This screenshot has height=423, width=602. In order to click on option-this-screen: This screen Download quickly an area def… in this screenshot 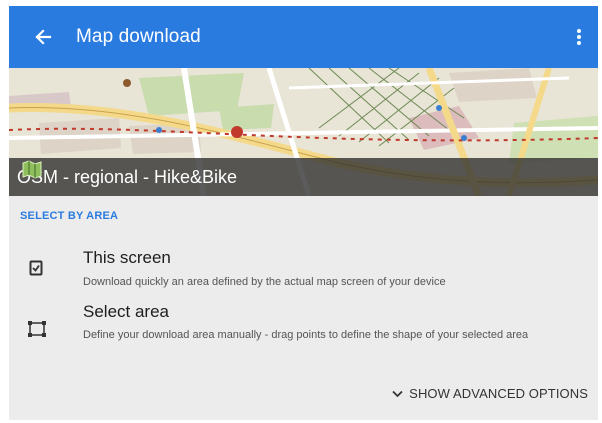, I will do `click(303, 269)`.